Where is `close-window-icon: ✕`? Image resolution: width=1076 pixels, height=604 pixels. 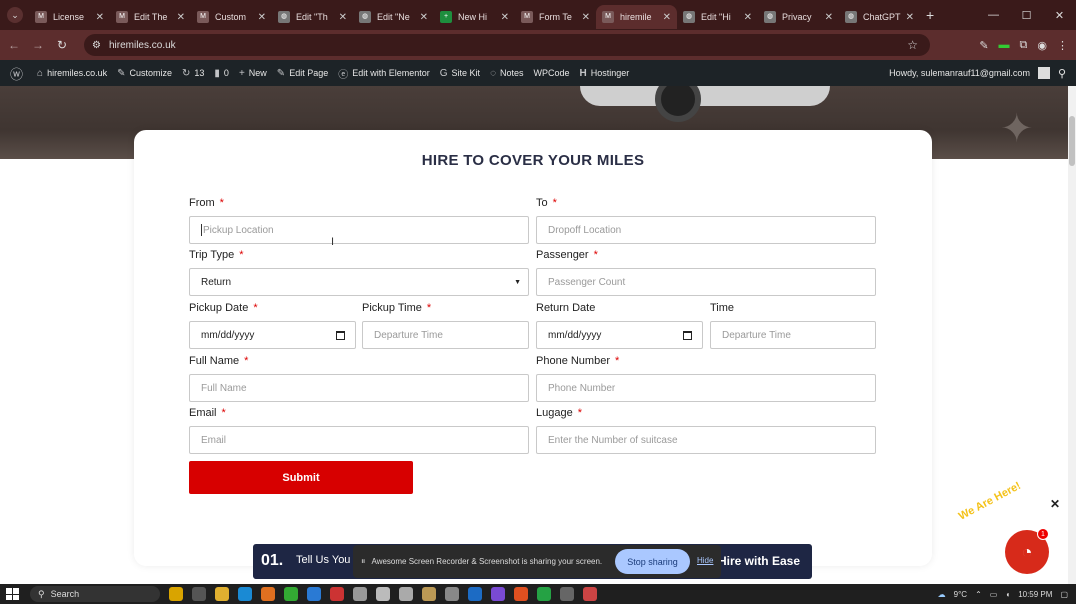 close-window-icon: ✕ is located at coordinates (1059, 15).